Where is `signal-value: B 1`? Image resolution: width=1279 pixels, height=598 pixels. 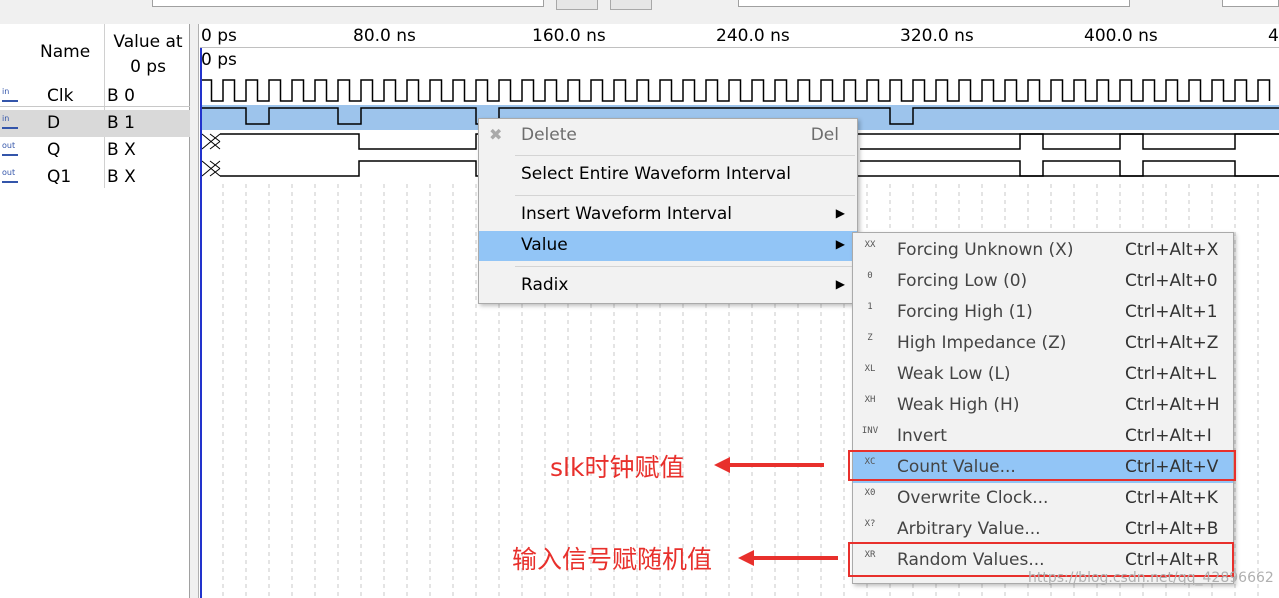 signal-value: B 1 is located at coordinates (121, 123).